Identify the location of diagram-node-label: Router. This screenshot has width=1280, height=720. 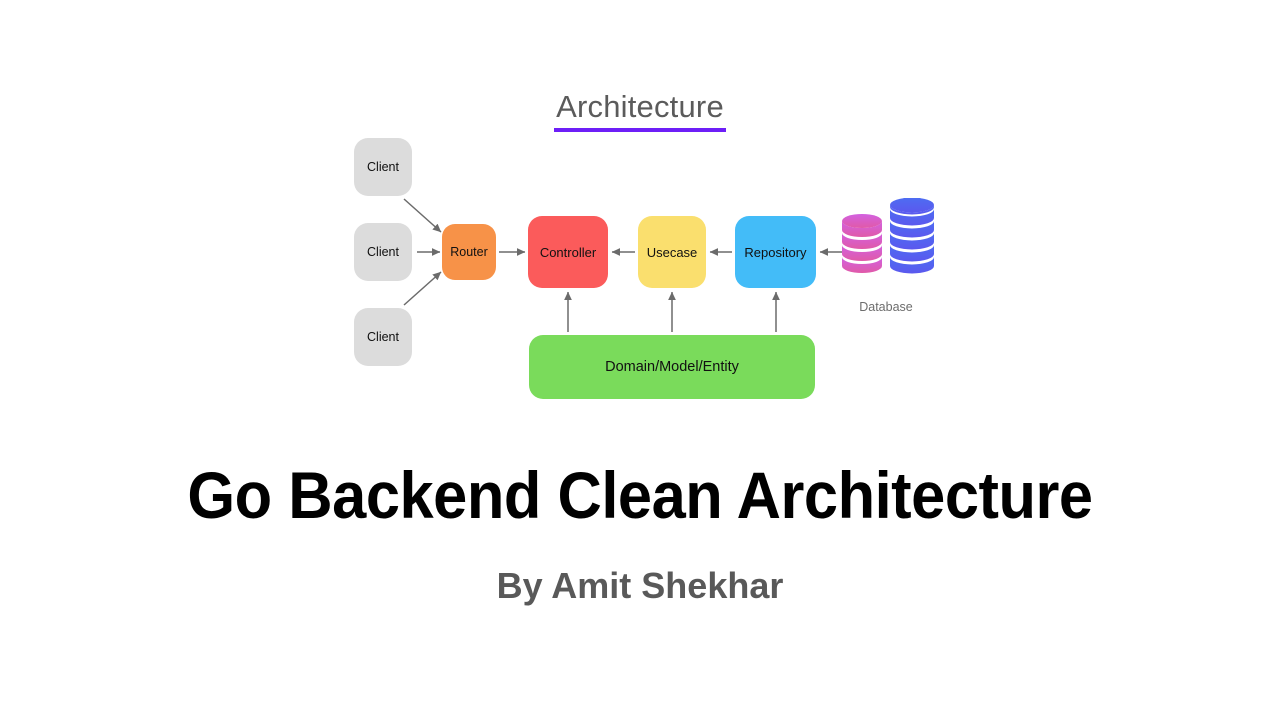
(469, 252).